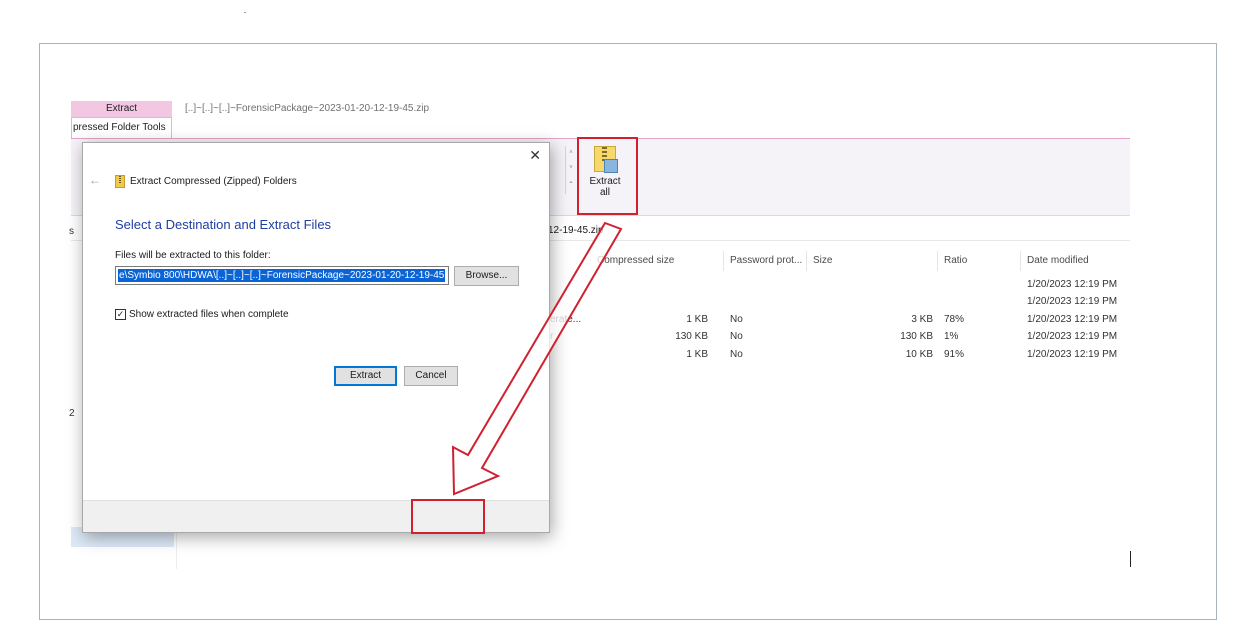 This screenshot has height=643, width=1244. Describe the element at coordinates (822, 260) in the screenshot. I see `column-size: Size` at that location.